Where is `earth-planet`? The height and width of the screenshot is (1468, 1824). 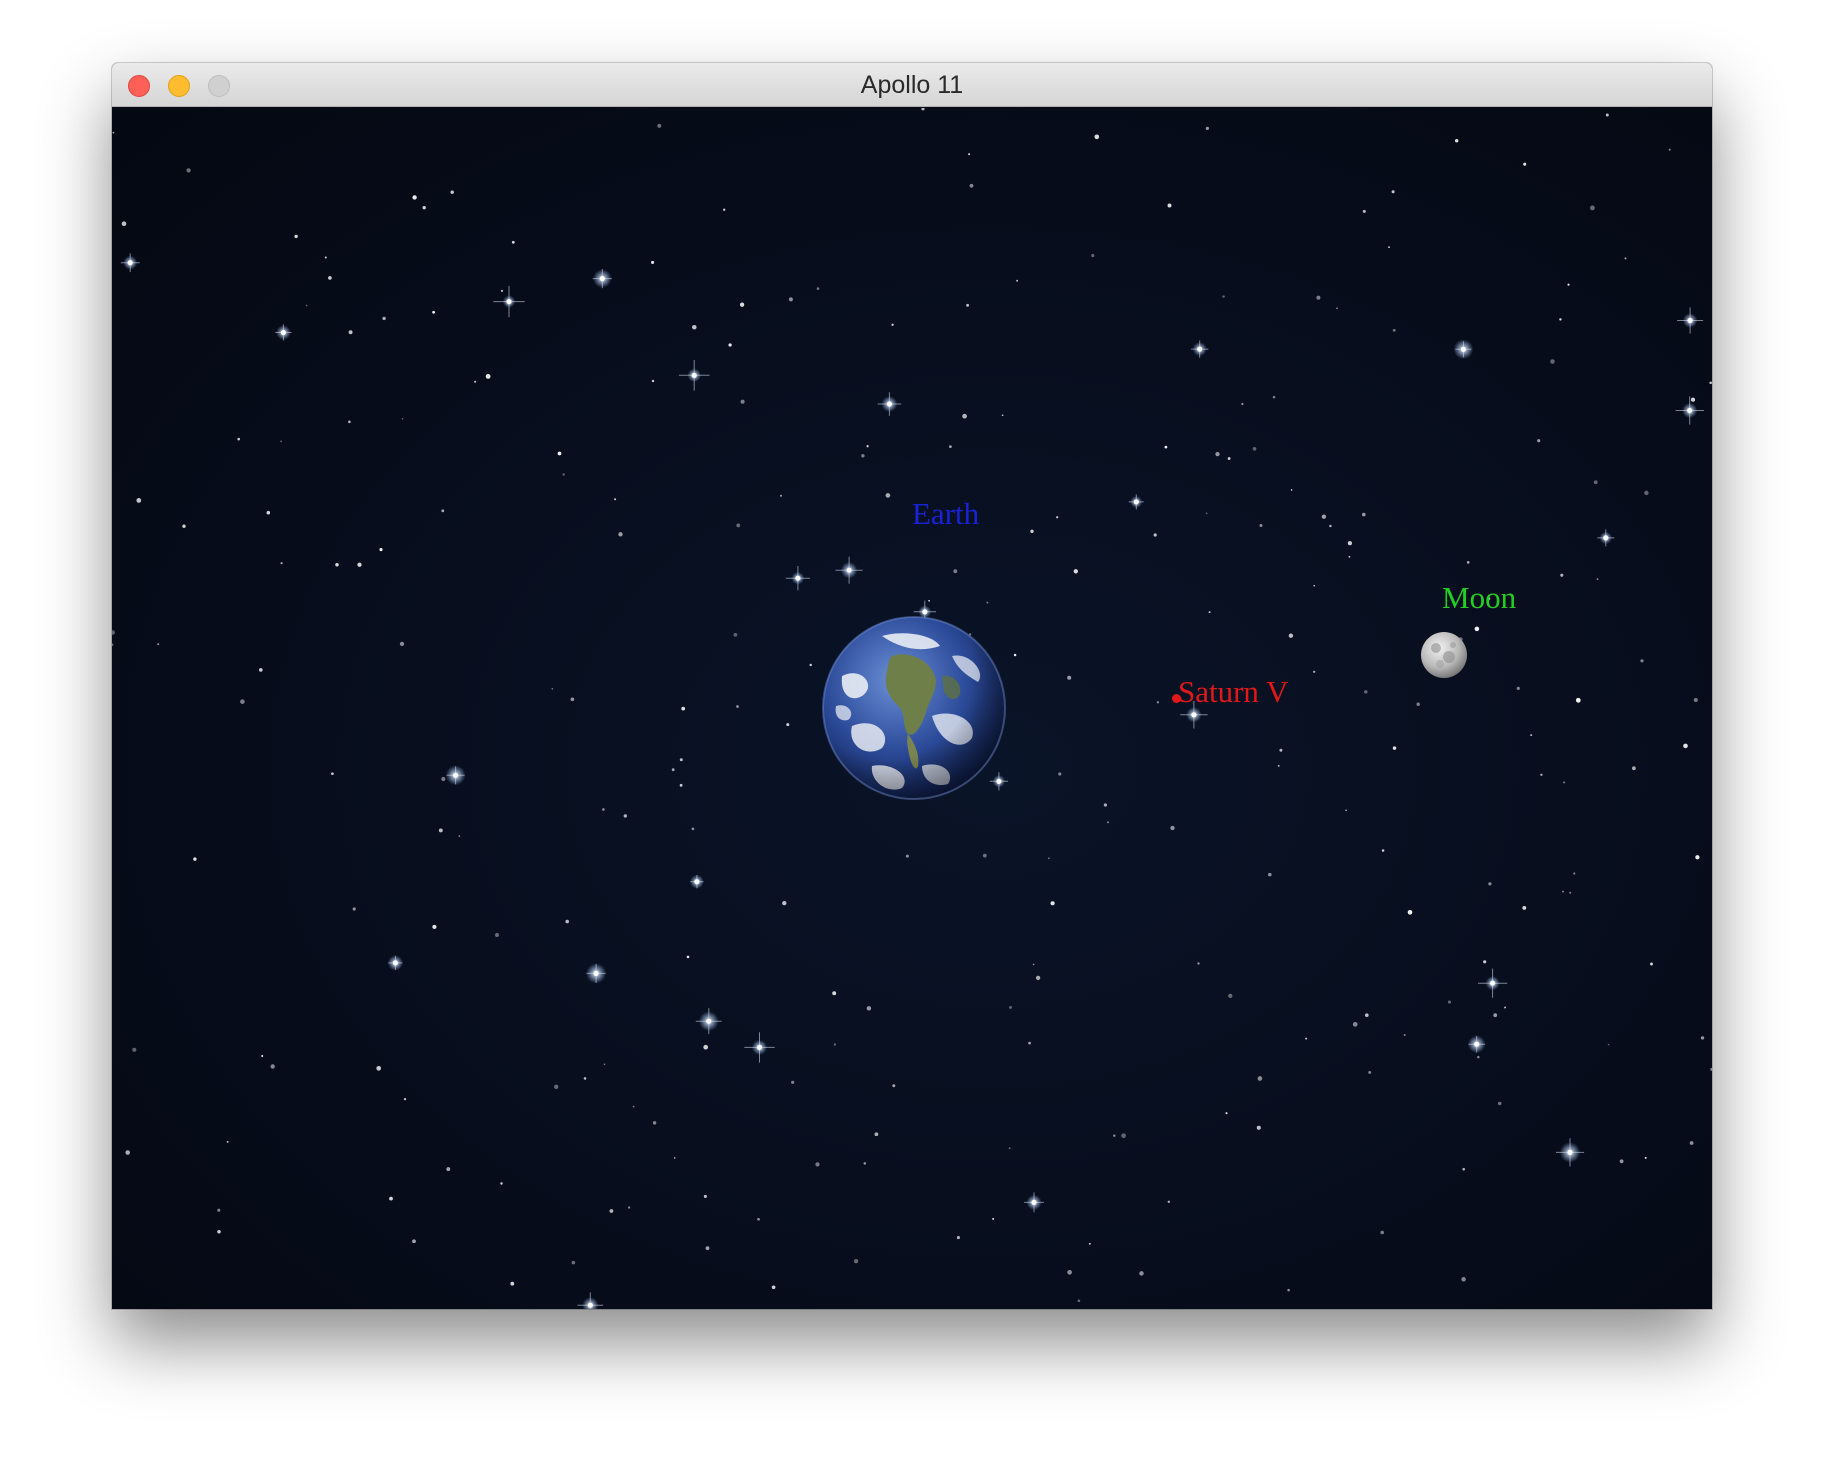 earth-planet is located at coordinates (914, 708).